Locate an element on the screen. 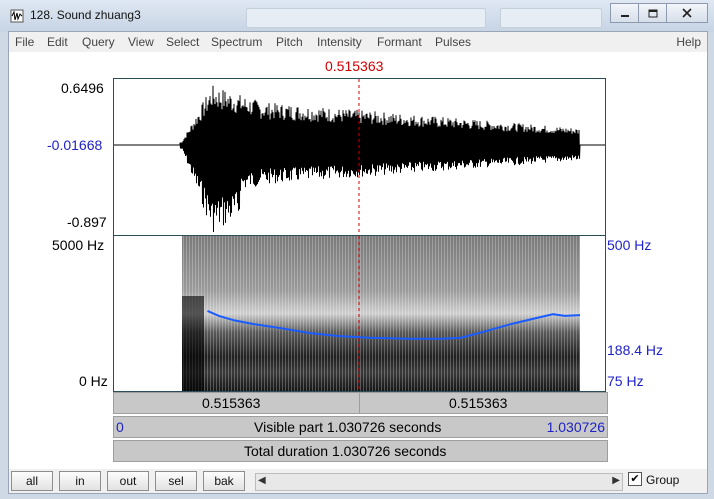  spectrum-bottom-label: 0 Hz is located at coordinates (93, 381).